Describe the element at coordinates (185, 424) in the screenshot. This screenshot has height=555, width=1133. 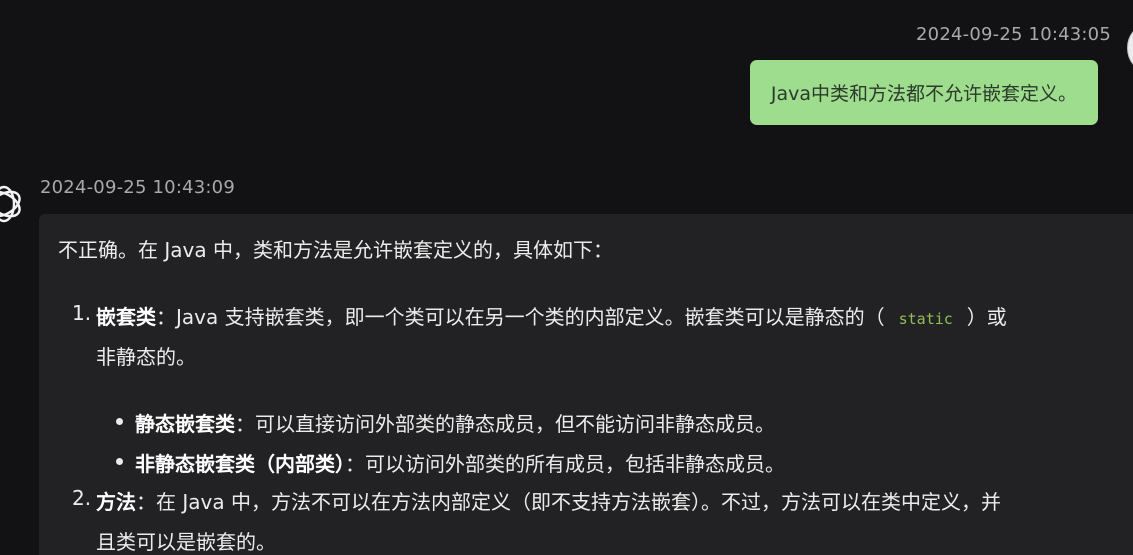
I see `sub-list-item-term: 静态嵌套类` at that location.